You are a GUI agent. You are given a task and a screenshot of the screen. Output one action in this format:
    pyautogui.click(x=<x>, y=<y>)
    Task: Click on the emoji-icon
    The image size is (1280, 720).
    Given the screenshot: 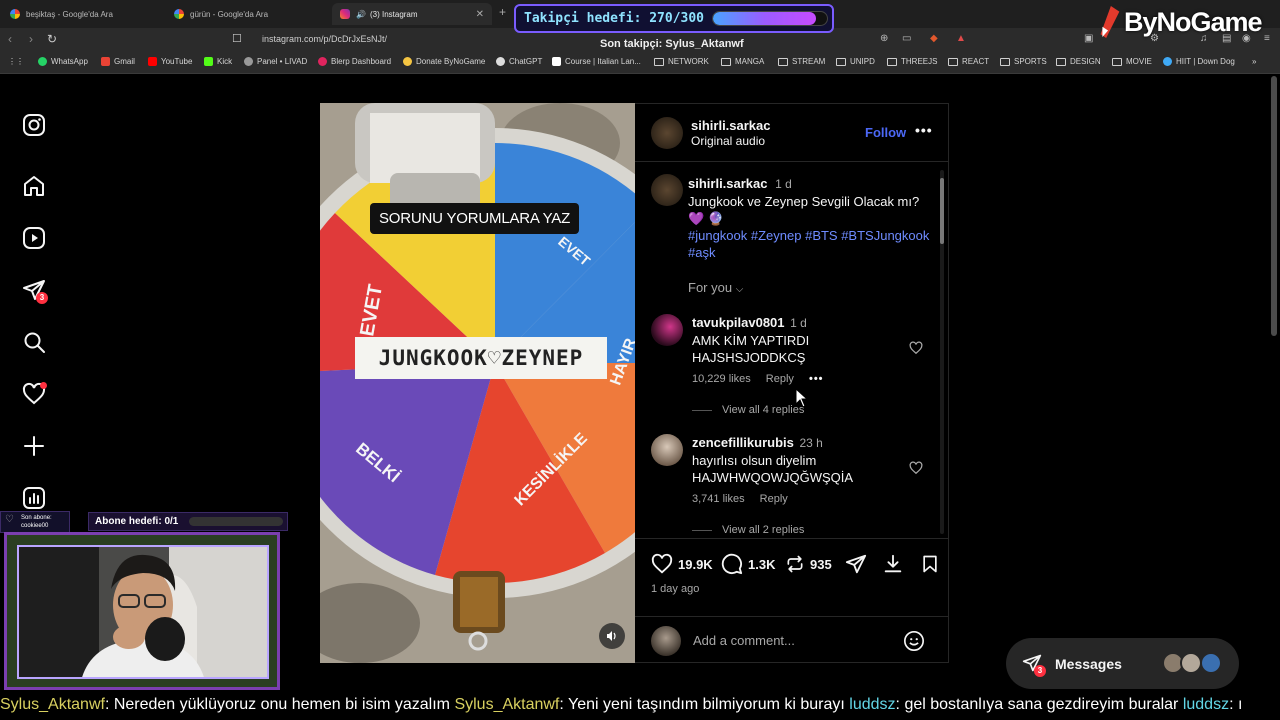 What is the action you would take?
    pyautogui.click(x=914, y=641)
    